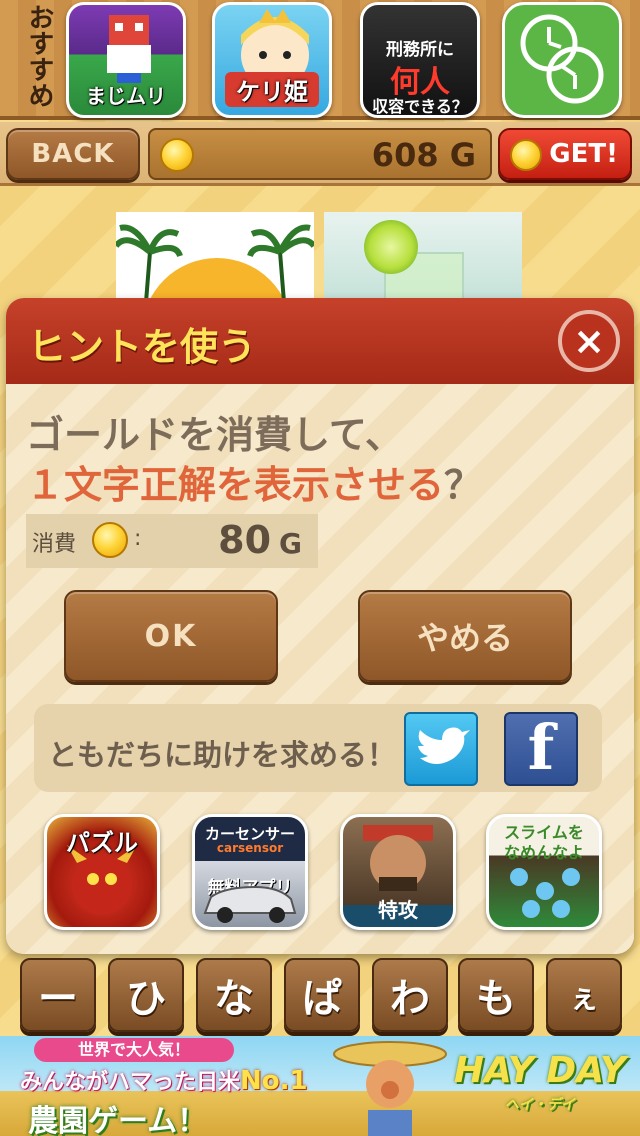  I want to click on get-gold-button: GET!, so click(565, 154).